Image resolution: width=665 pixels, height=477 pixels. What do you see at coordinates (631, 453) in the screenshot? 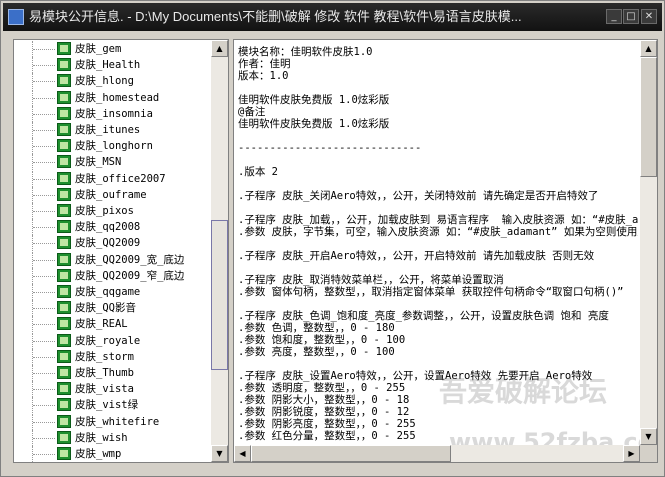
I see `scroll-right-arrow-icon: ▶` at bounding box center [631, 453].